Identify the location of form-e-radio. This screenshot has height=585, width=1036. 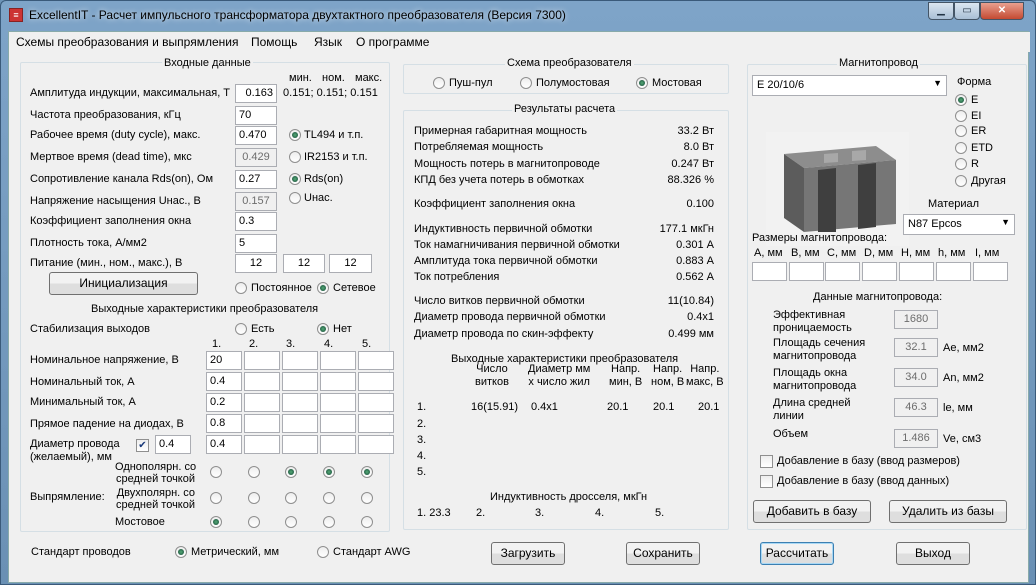
(961, 100).